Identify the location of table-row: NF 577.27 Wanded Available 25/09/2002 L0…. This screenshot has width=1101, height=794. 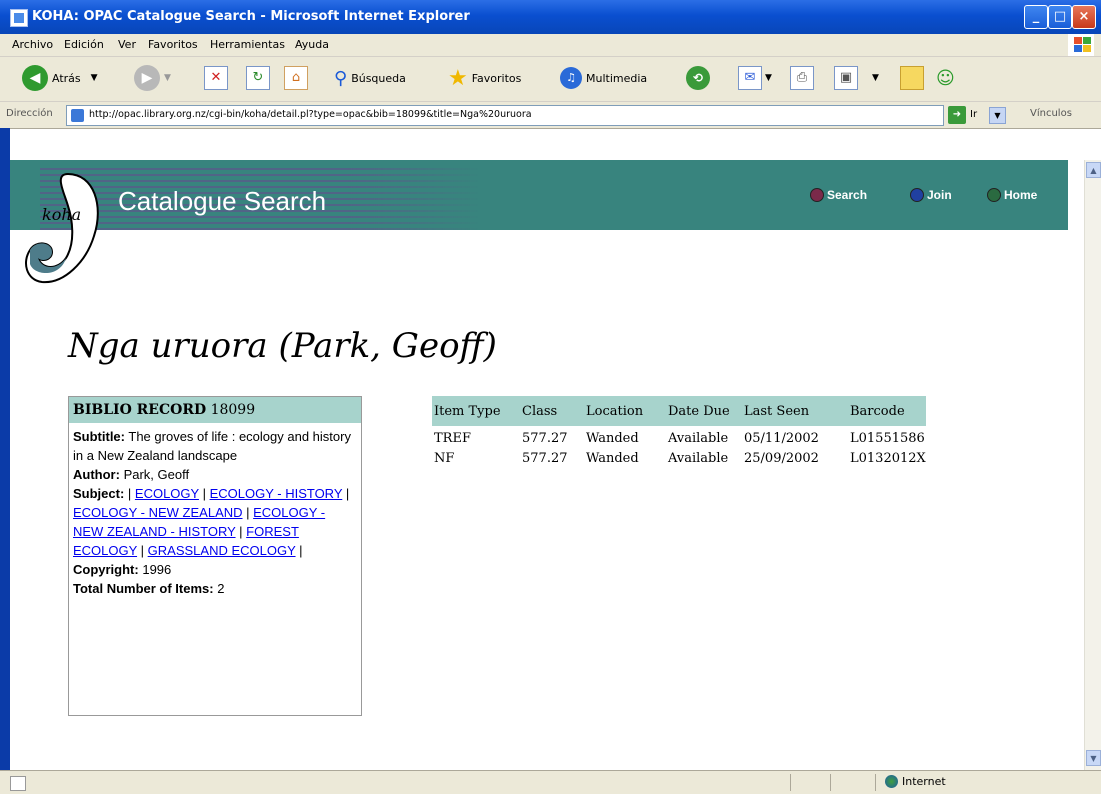
(679, 456).